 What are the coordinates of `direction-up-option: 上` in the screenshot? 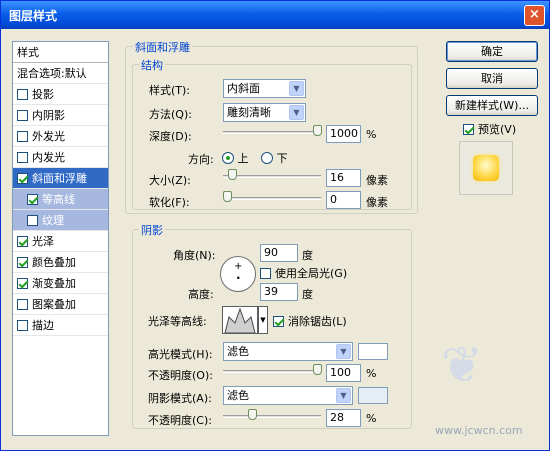 It's located at (235, 158).